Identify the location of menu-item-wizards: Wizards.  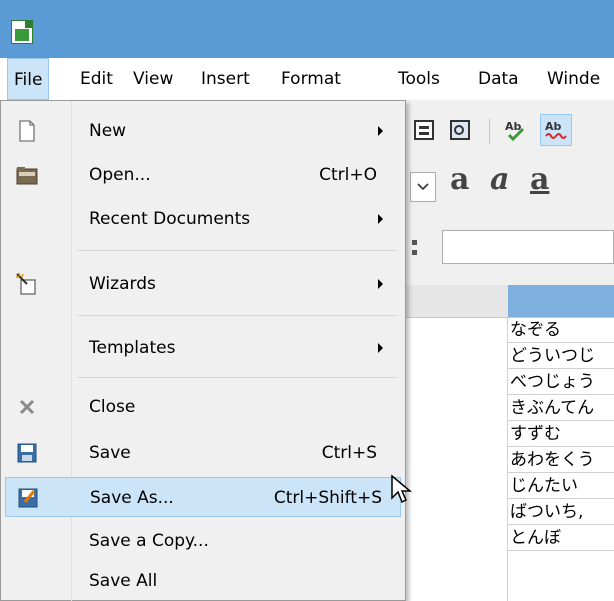
(203, 284).